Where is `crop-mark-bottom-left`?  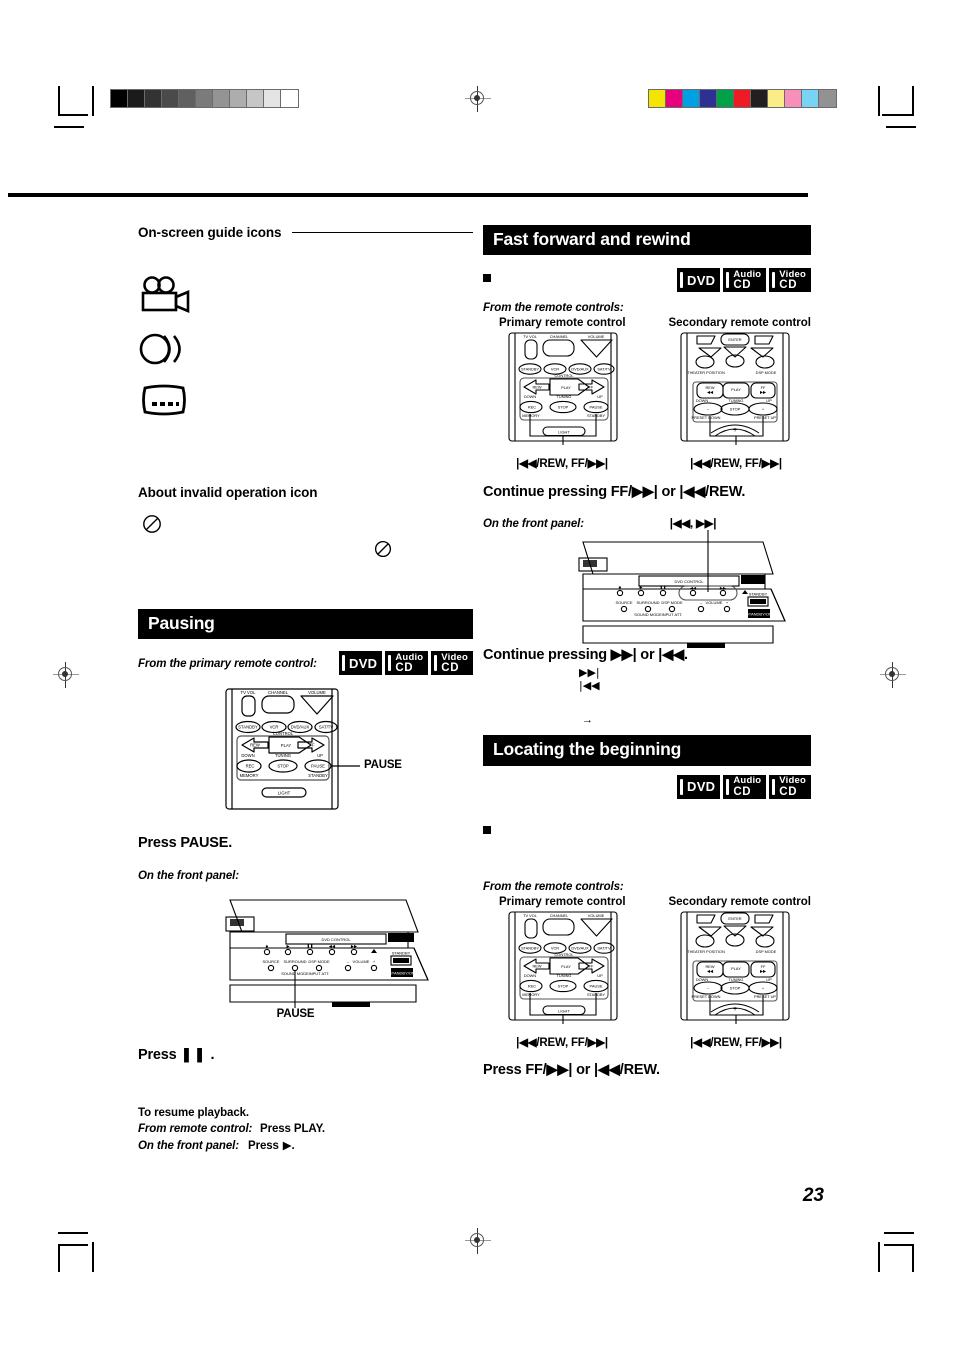 crop-mark-bottom-left is located at coordinates (81, 1255).